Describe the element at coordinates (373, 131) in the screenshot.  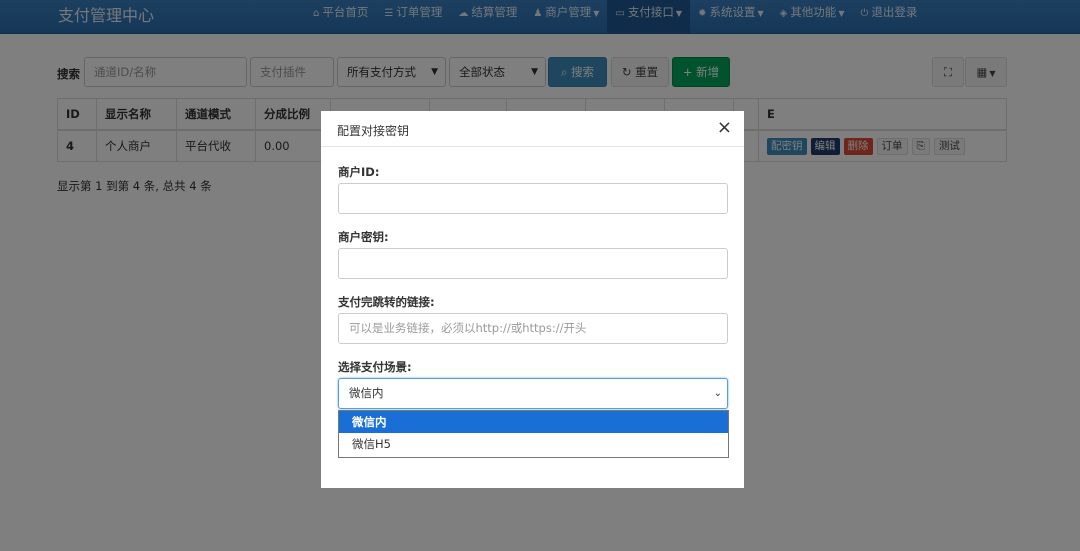
I see `modal-title: 配置对接密钥` at that location.